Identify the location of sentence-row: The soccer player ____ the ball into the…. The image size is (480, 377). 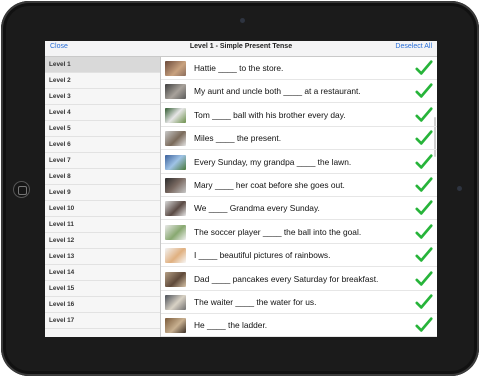
(299, 232).